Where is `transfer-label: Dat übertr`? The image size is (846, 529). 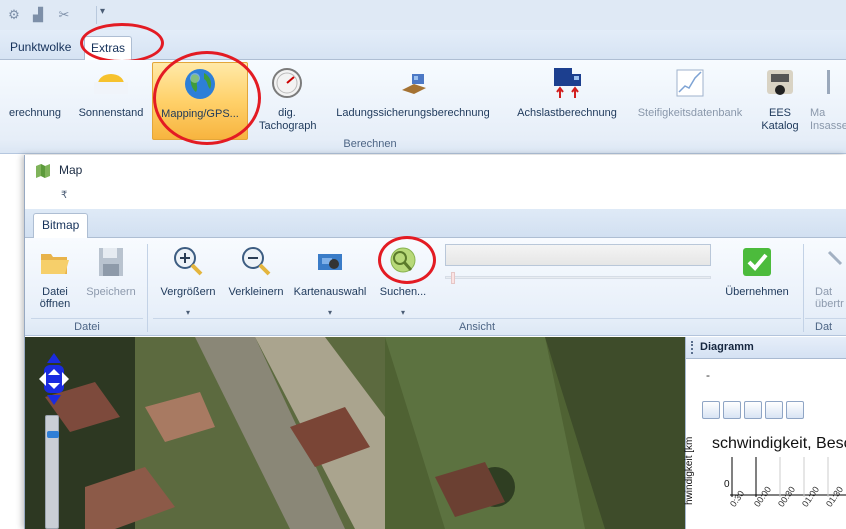
transfer-label: Dat übertr is located at coordinates (830, 298).